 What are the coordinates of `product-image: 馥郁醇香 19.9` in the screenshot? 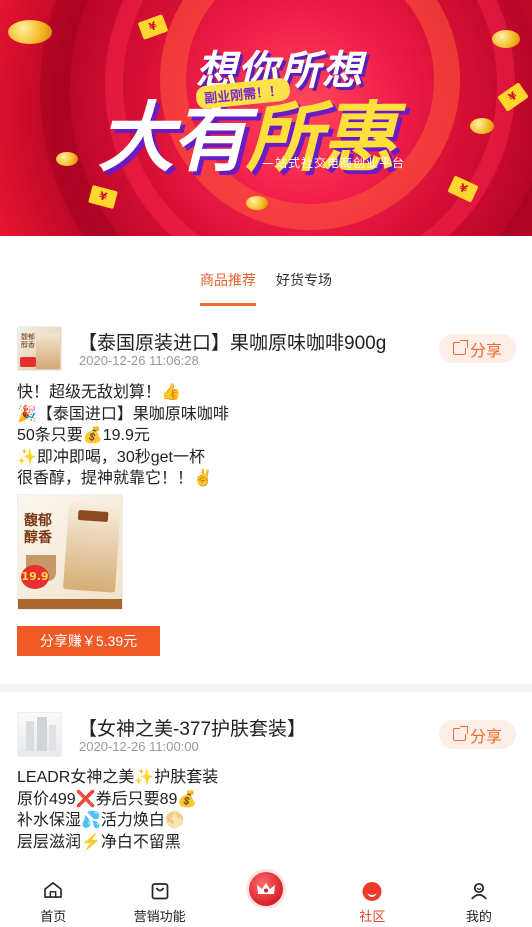 It's located at (70, 552).